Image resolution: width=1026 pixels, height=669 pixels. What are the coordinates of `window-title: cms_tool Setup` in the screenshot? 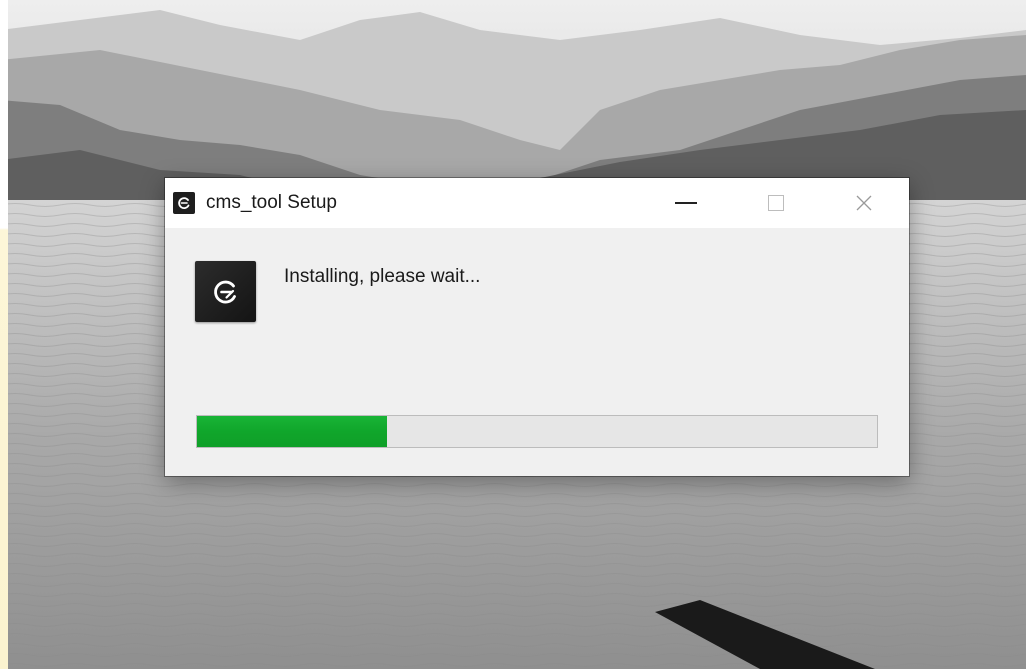 It's located at (271, 202).